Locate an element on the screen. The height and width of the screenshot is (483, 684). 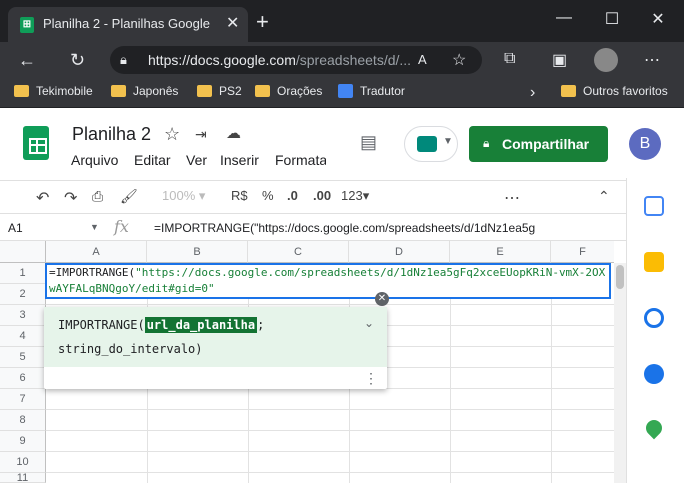
row-header-3: 3 is located at coordinates (23, 315).